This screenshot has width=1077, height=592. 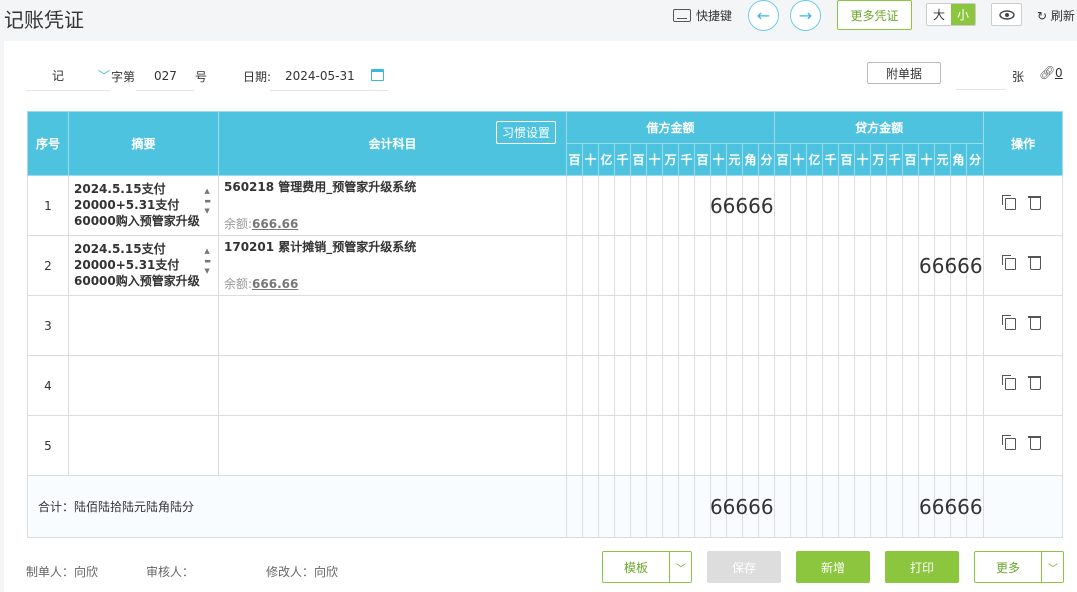 What do you see at coordinates (377, 75) in the screenshot?
I see `calendar-icon` at bounding box center [377, 75].